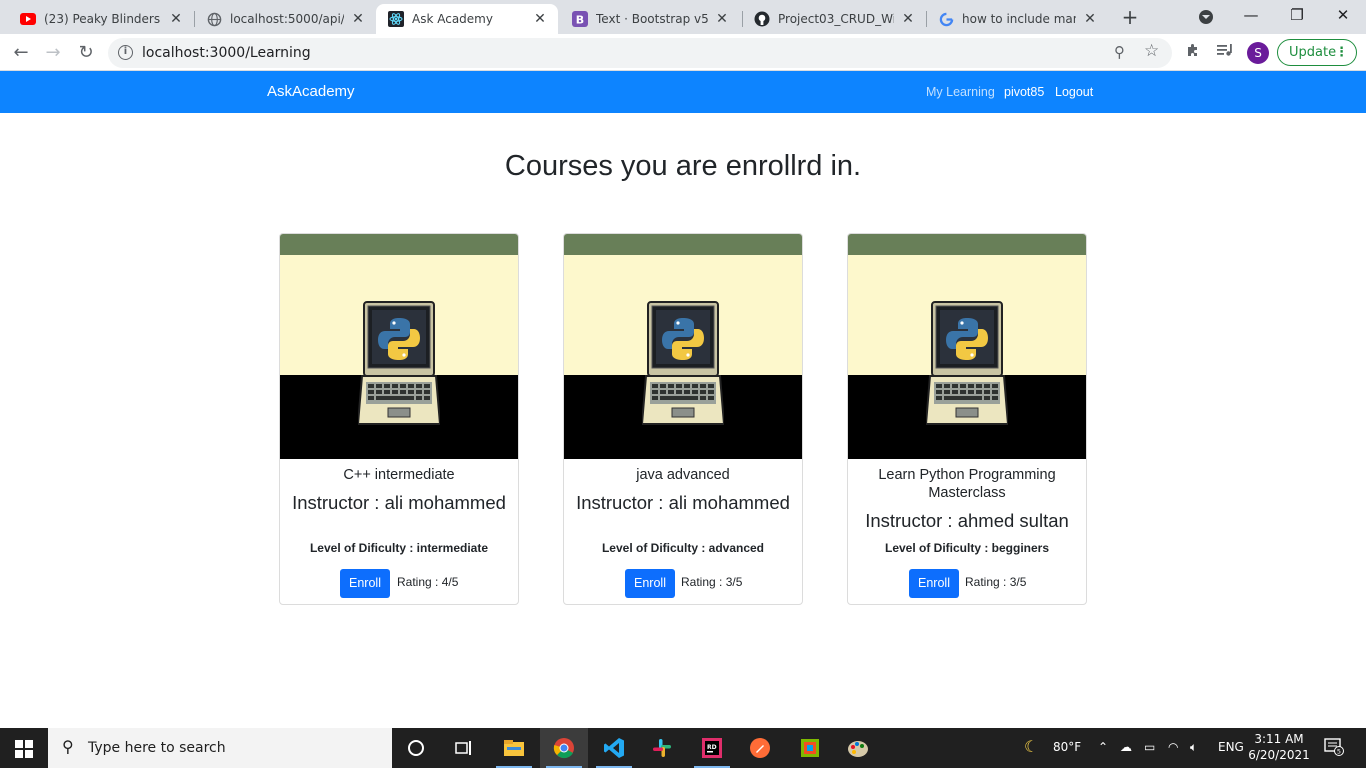 Image resolution: width=1366 pixels, height=768 pixels. I want to click on svg-text: B, so click(580, 20).